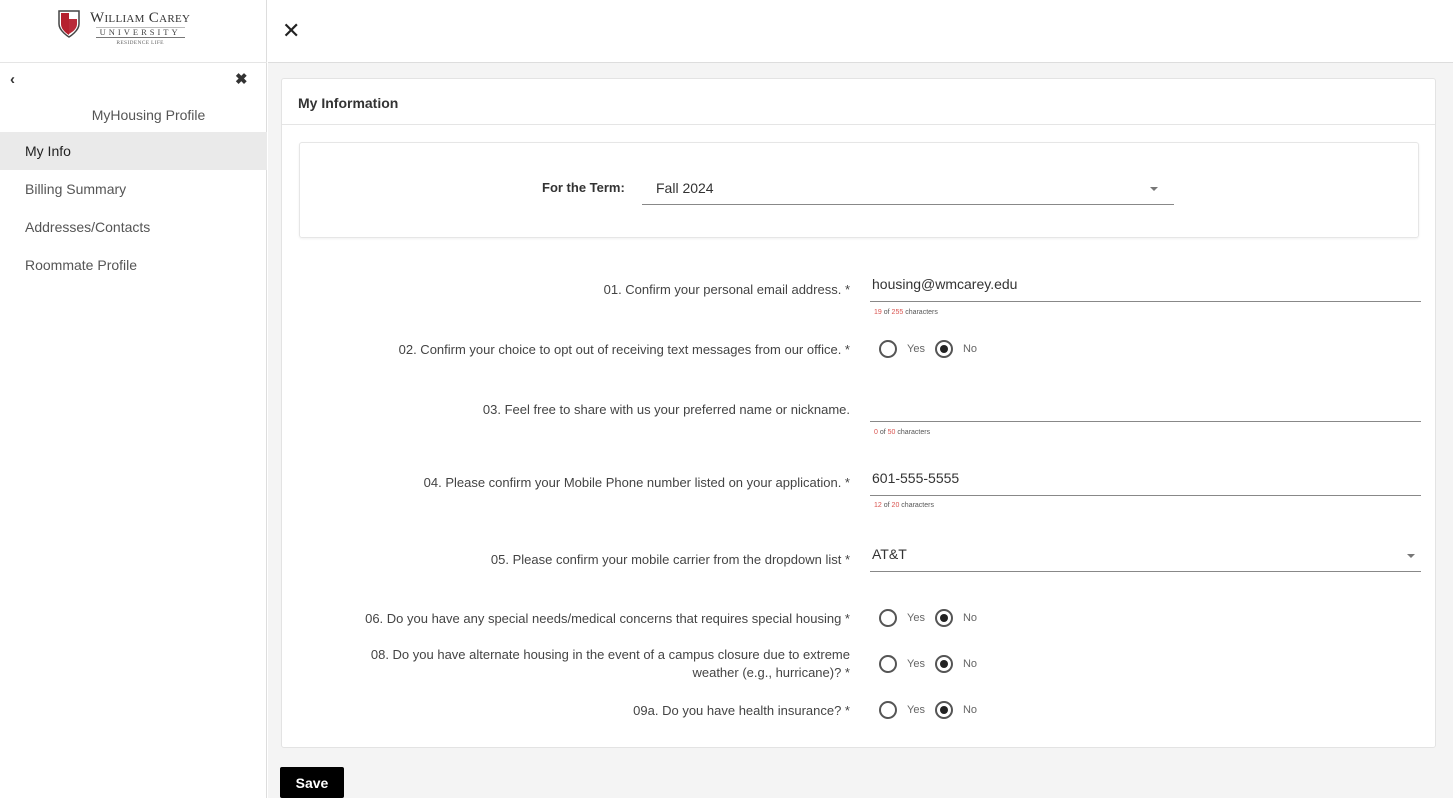 Image resolution: width=1453 pixels, height=798 pixels. Describe the element at coordinates (895, 505) in the screenshot. I see `char-max: 20` at that location.